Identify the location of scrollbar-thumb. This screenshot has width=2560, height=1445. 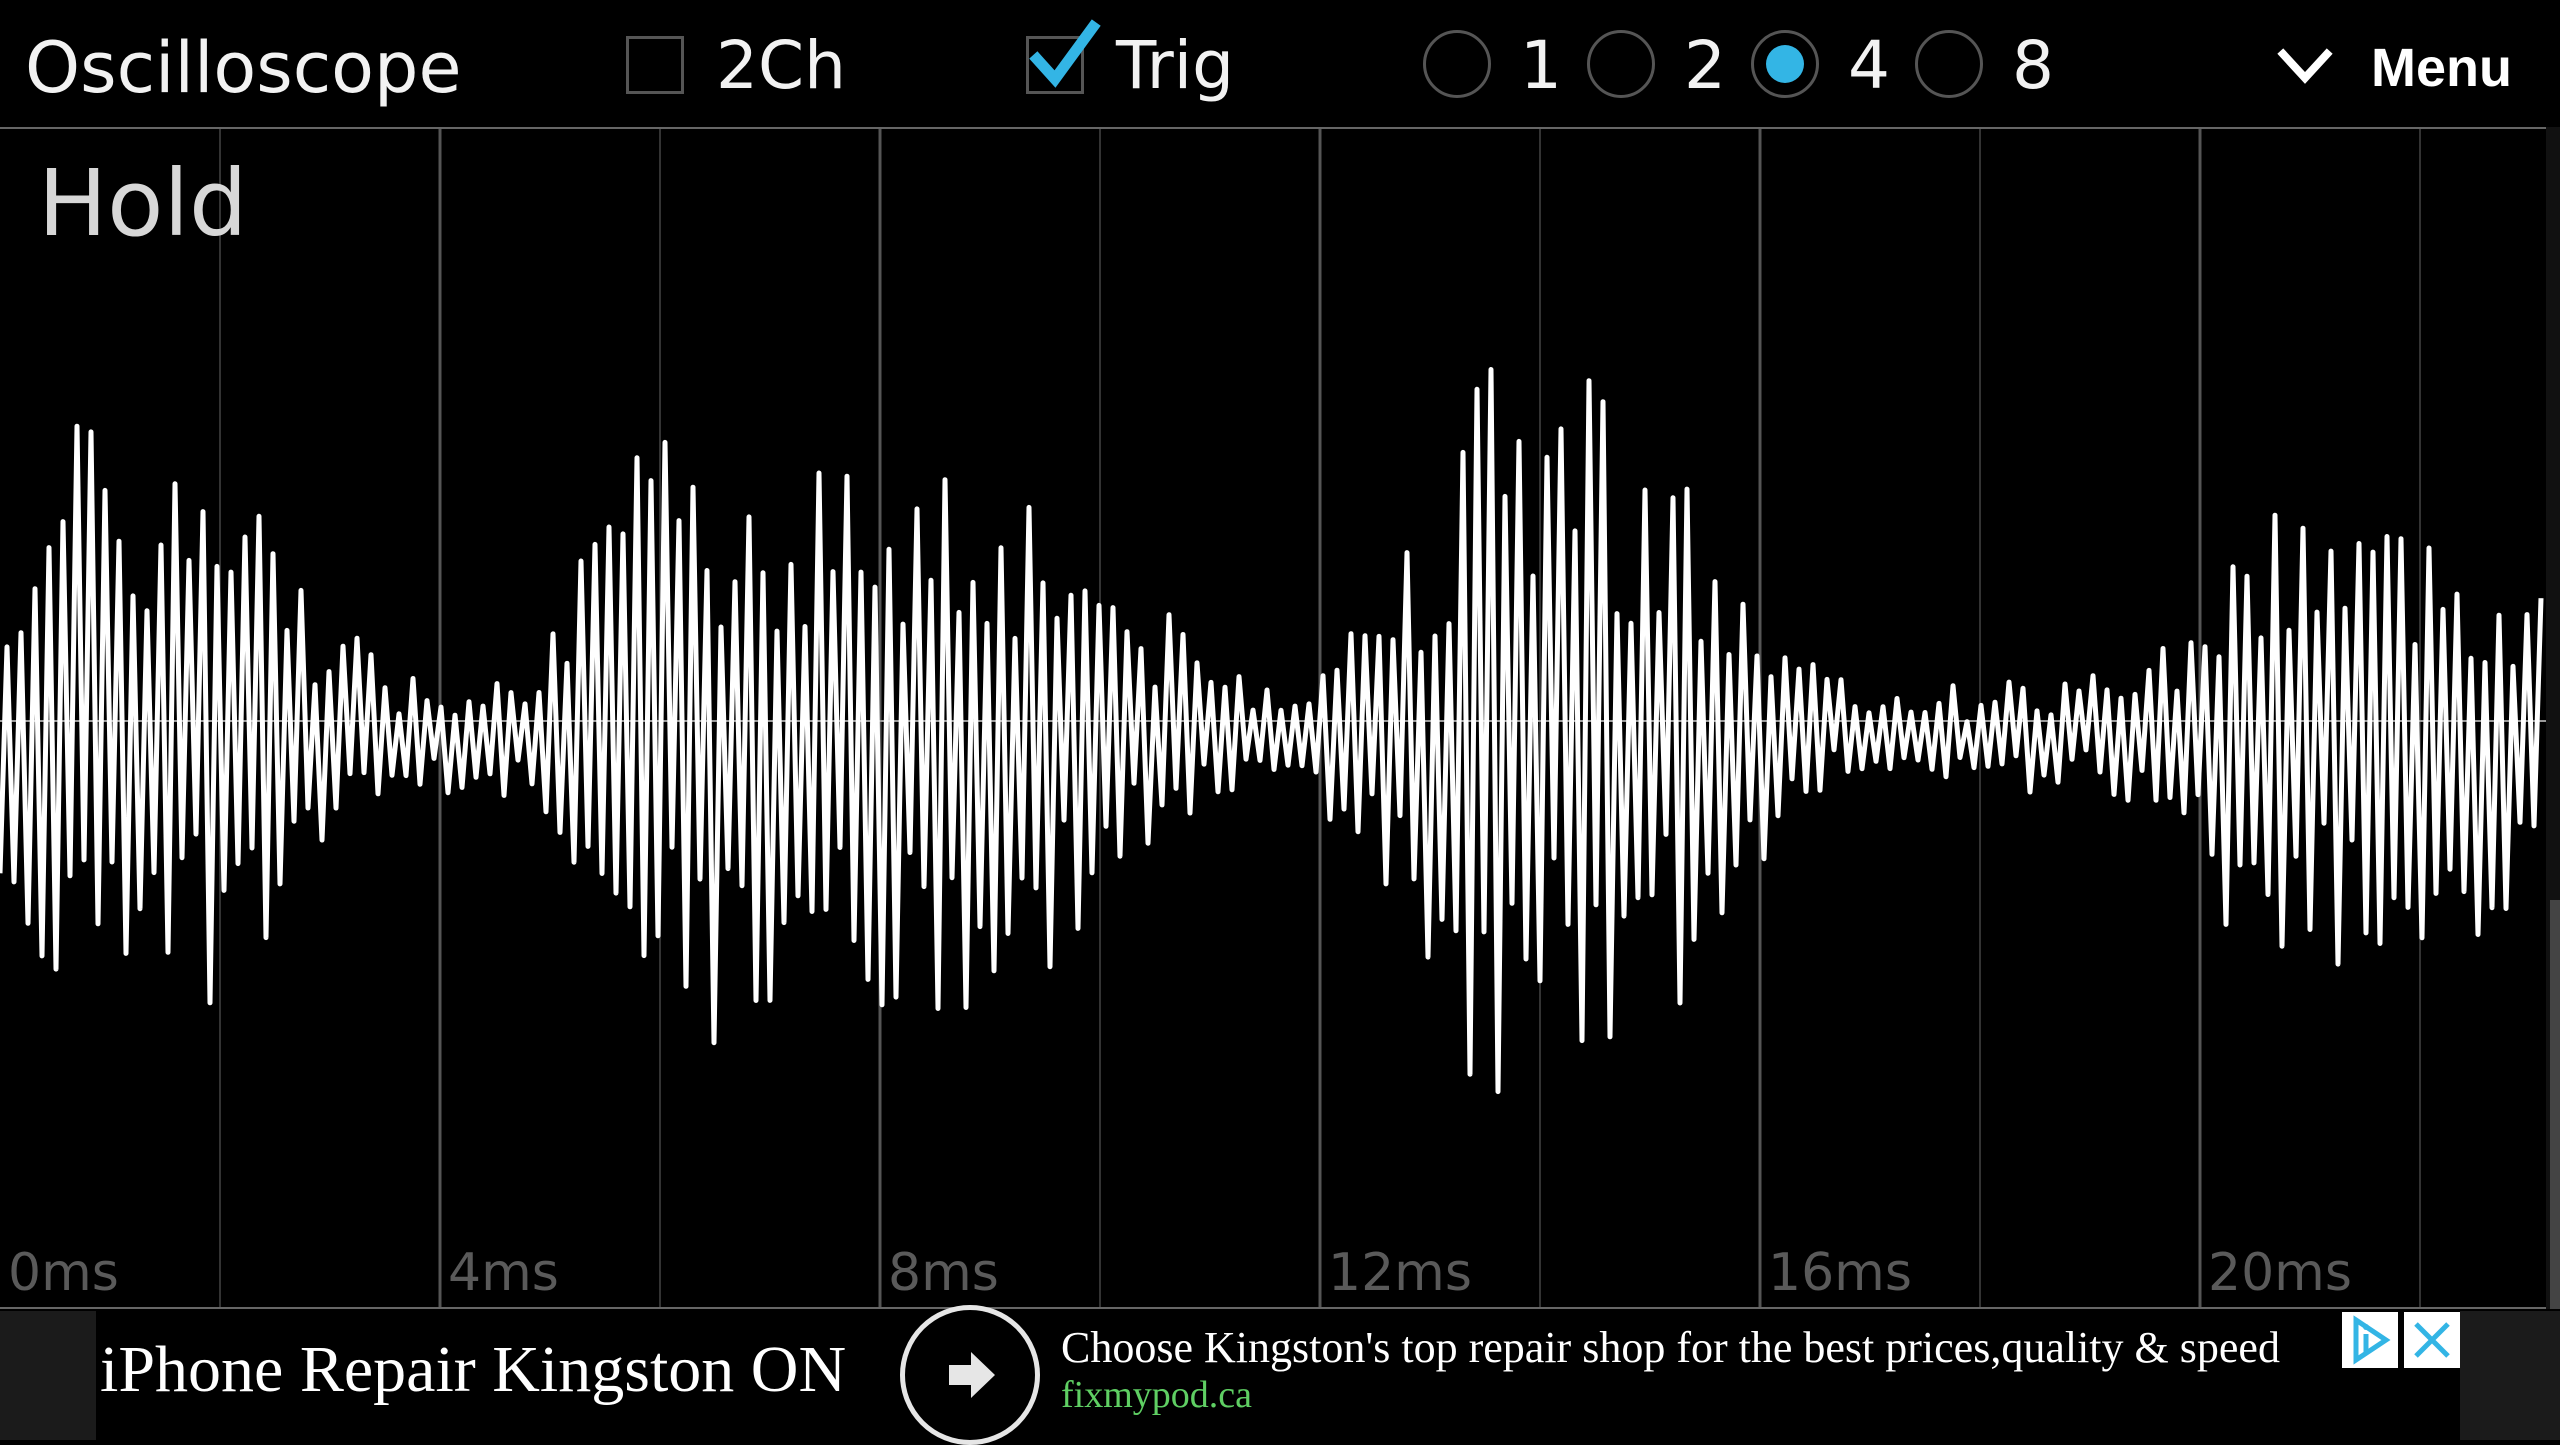
(2555, 1104).